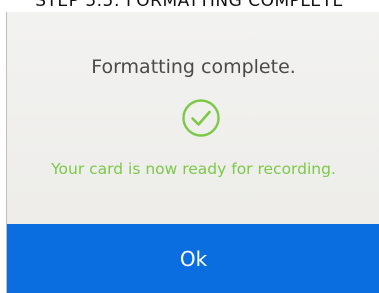 This screenshot has width=379, height=293. What do you see at coordinates (193, 169) in the screenshot?
I see `status-message: Your card is now ready for recording.` at bounding box center [193, 169].